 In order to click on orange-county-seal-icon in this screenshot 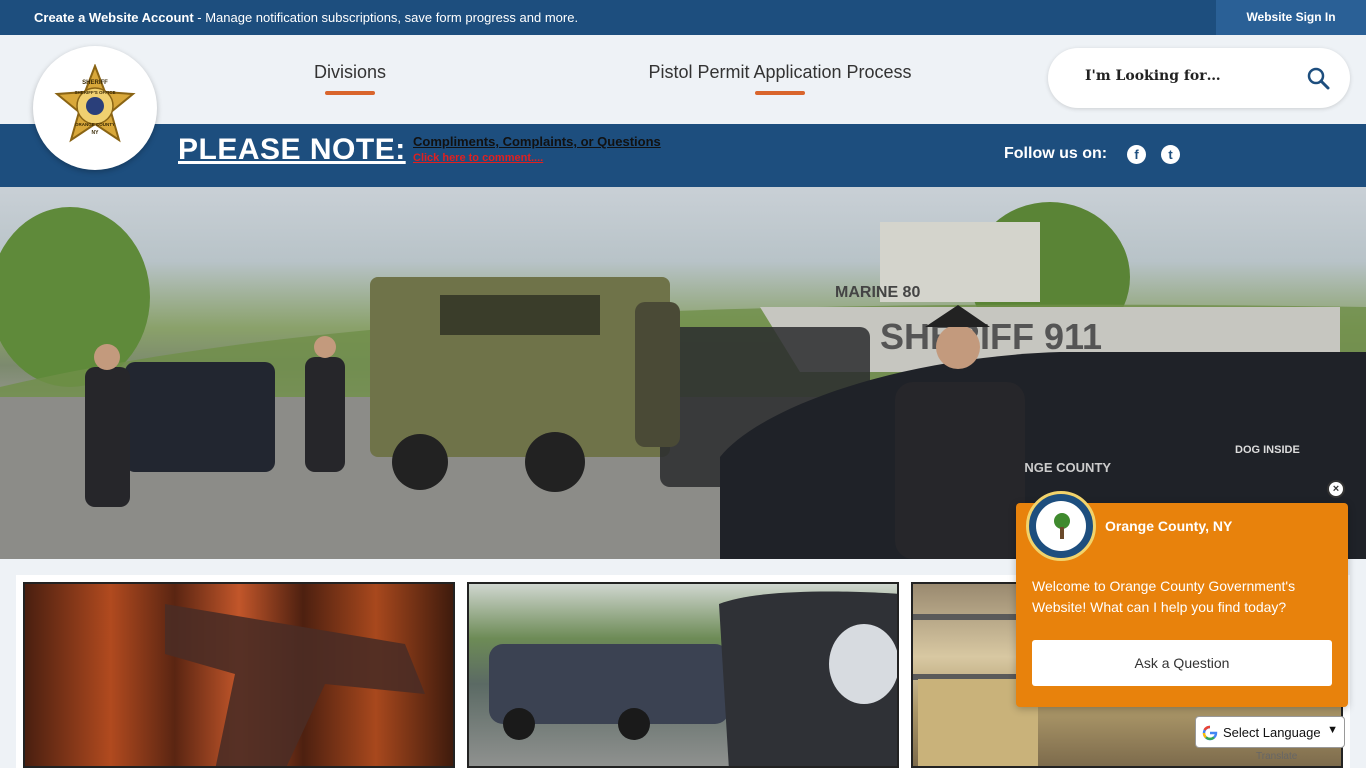, I will do `click(1061, 526)`.